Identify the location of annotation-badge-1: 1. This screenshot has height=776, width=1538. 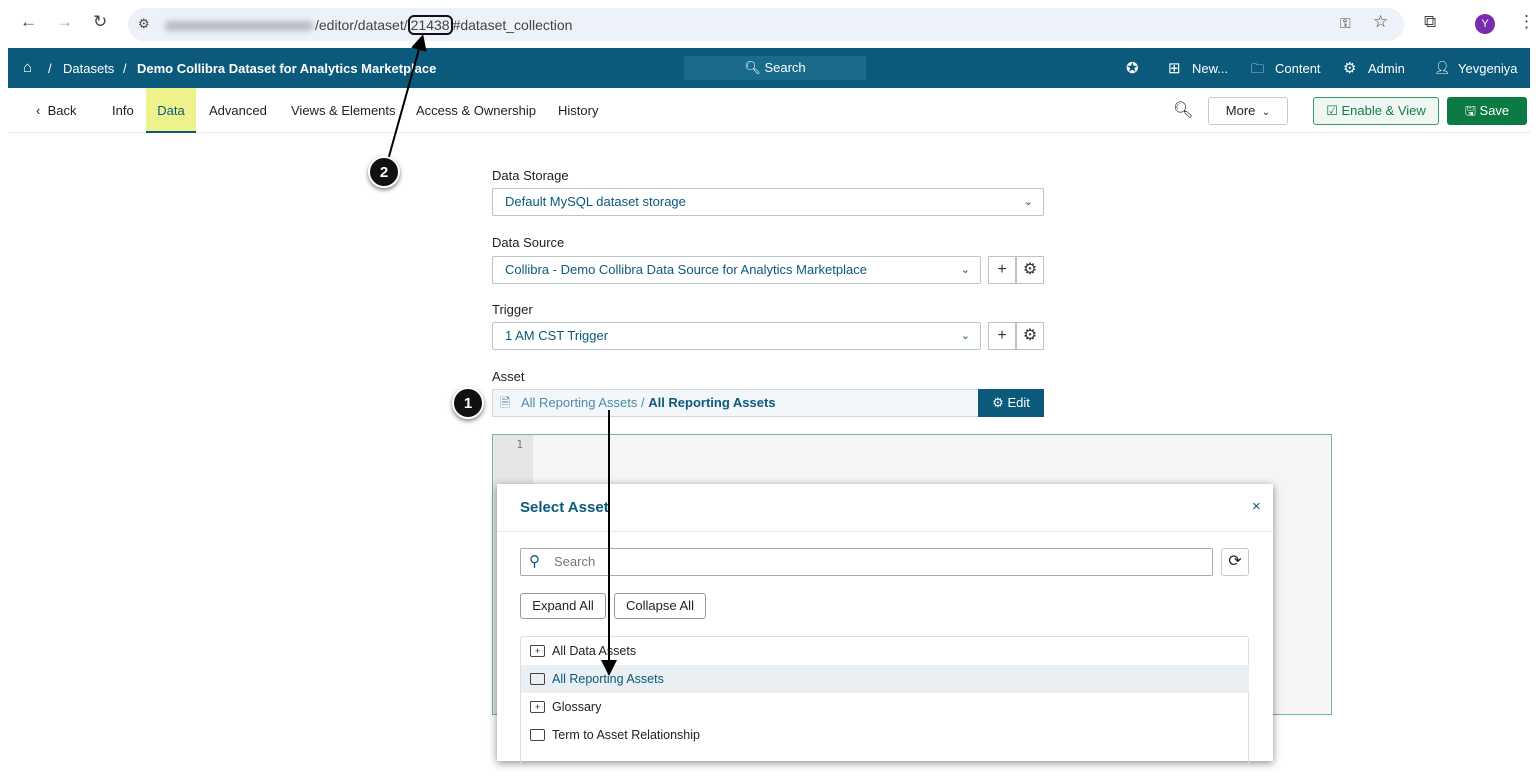
(468, 403).